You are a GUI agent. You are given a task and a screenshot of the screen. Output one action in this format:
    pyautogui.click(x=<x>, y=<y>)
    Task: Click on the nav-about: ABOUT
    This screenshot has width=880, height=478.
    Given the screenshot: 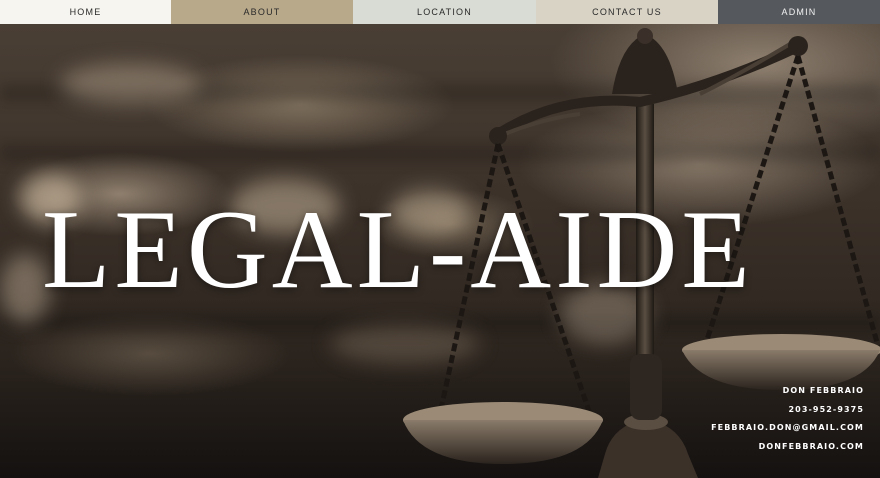 What is the action you would take?
    pyautogui.click(x=262, y=12)
    